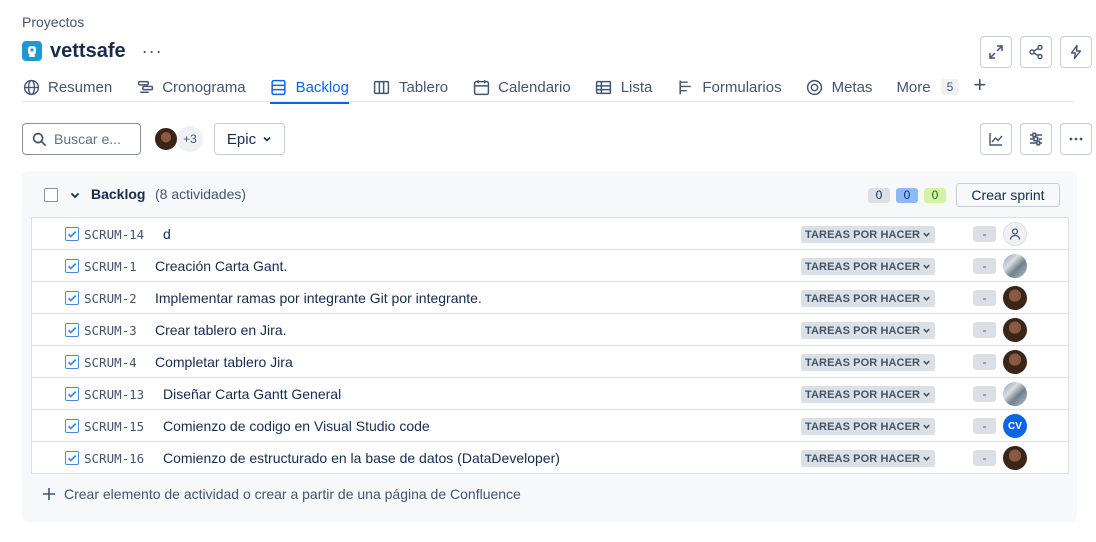 The width and height of the screenshot is (1096, 542). What do you see at coordinates (685, 87) in the screenshot?
I see `forms-icon` at bounding box center [685, 87].